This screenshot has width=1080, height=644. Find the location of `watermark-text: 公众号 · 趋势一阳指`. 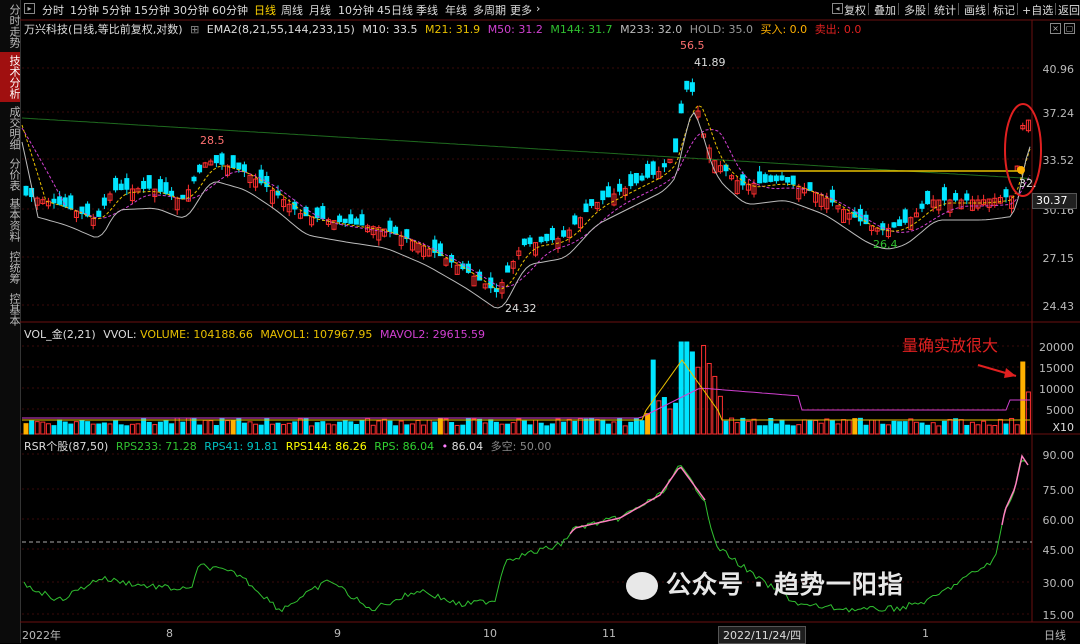

watermark-text: 公众号 · 趋势一阳指 is located at coordinates (785, 584).